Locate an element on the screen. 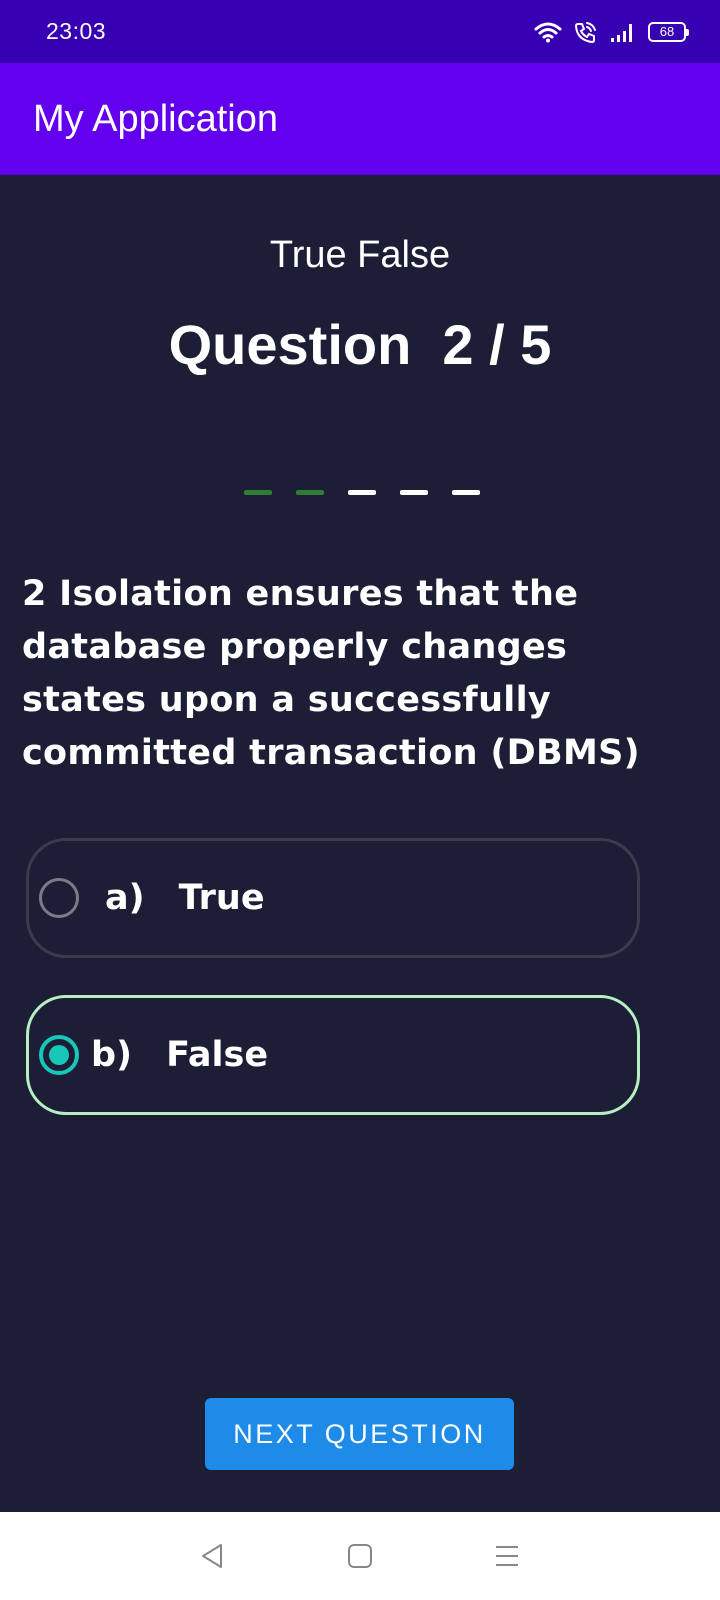 This screenshot has width=720, height=1600. wifi-calling-icon is located at coordinates (586, 32).